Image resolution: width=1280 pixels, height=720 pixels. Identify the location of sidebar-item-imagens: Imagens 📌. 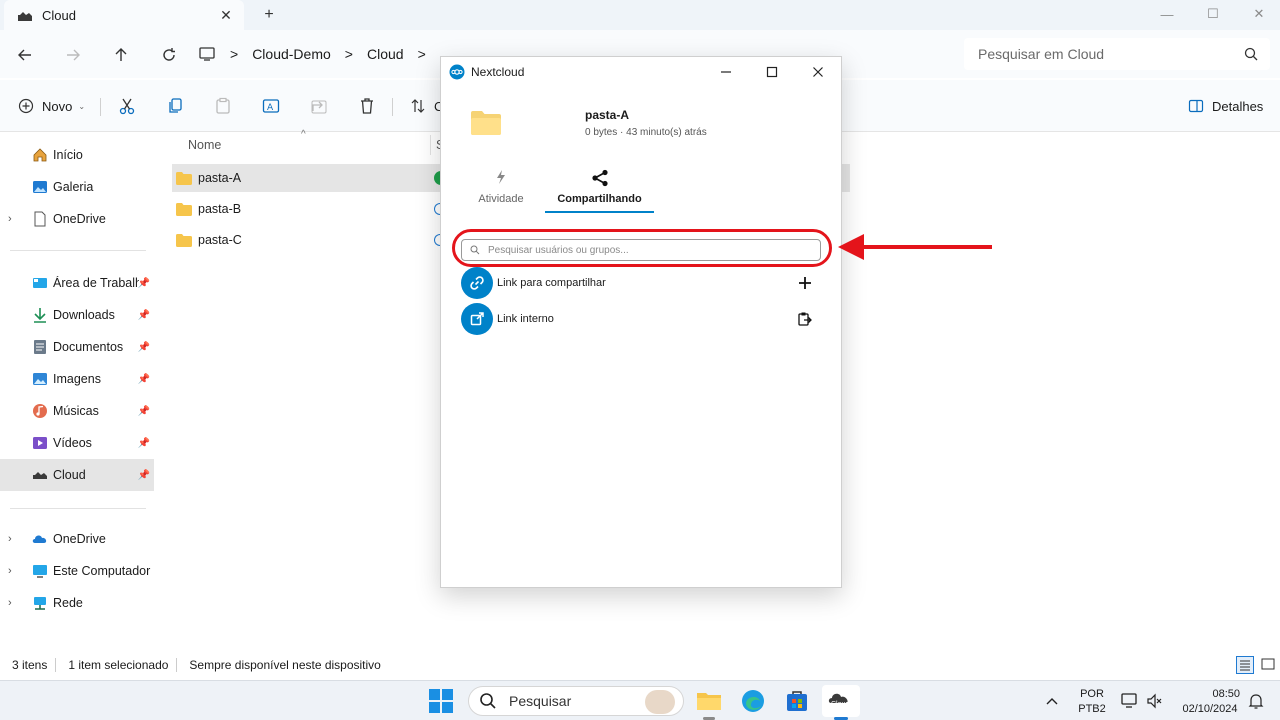
(77, 379).